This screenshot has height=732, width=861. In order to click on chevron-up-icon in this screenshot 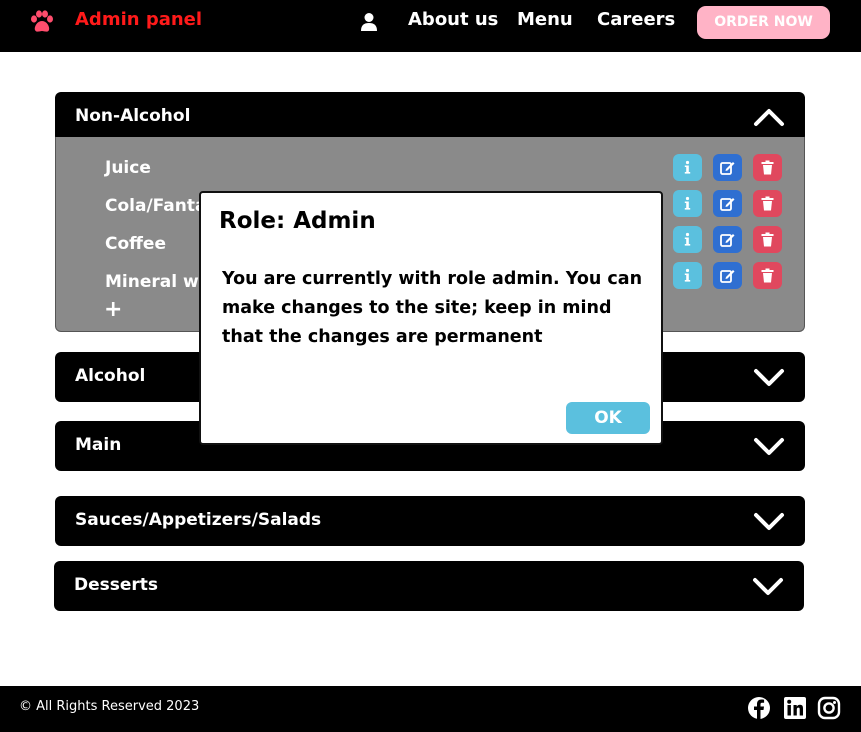, I will do `click(769, 117)`.